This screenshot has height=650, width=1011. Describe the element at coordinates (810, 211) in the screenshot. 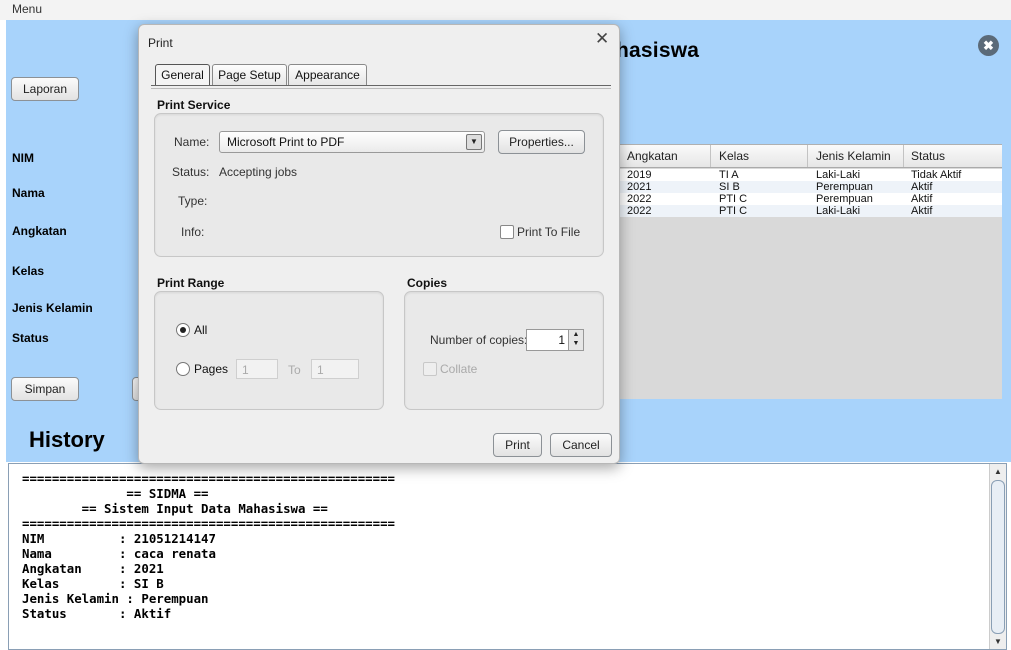

I see `table-row: 2022 PTI C Laki-Laki Aktif` at that location.